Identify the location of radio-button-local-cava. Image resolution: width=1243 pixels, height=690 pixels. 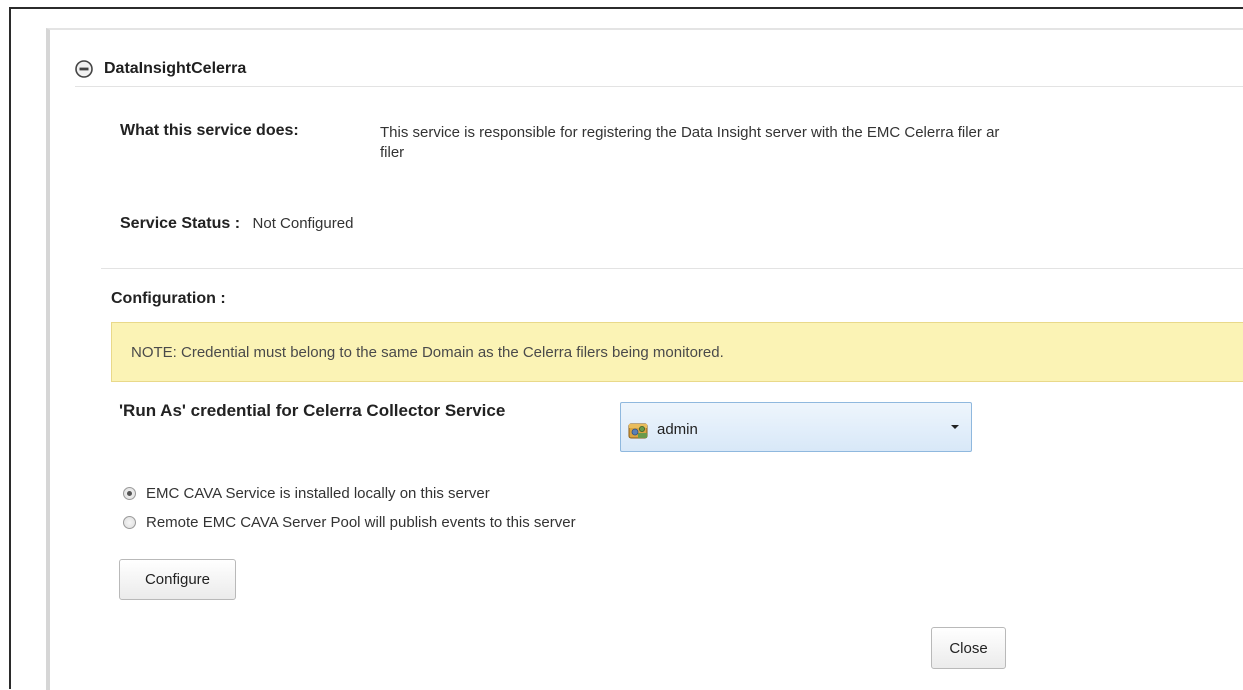
(129, 493).